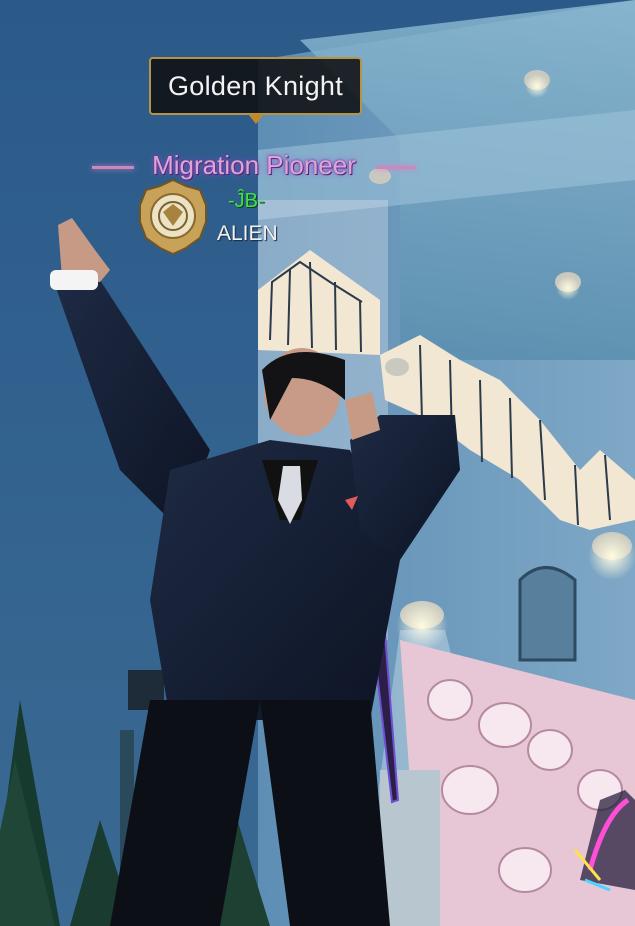  Describe the element at coordinates (247, 234) in the screenshot. I see `player-name: ALIEN` at that location.